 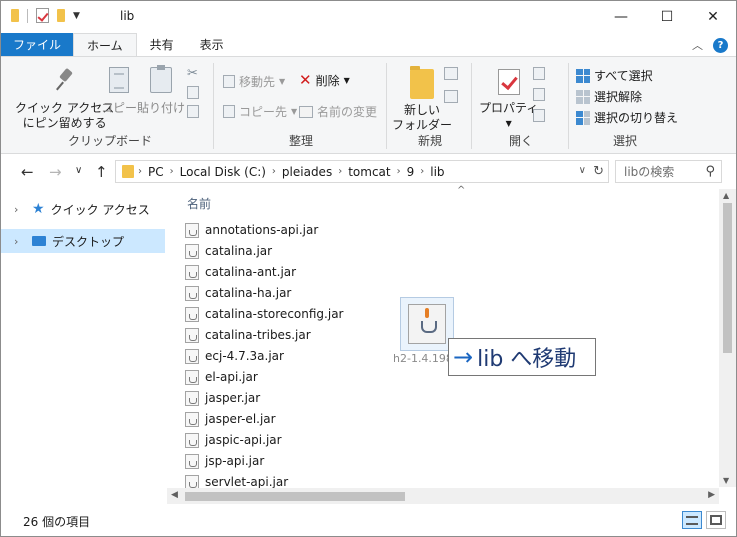 I want to click on recent-locations-icon: ∨, so click(x=78, y=170).